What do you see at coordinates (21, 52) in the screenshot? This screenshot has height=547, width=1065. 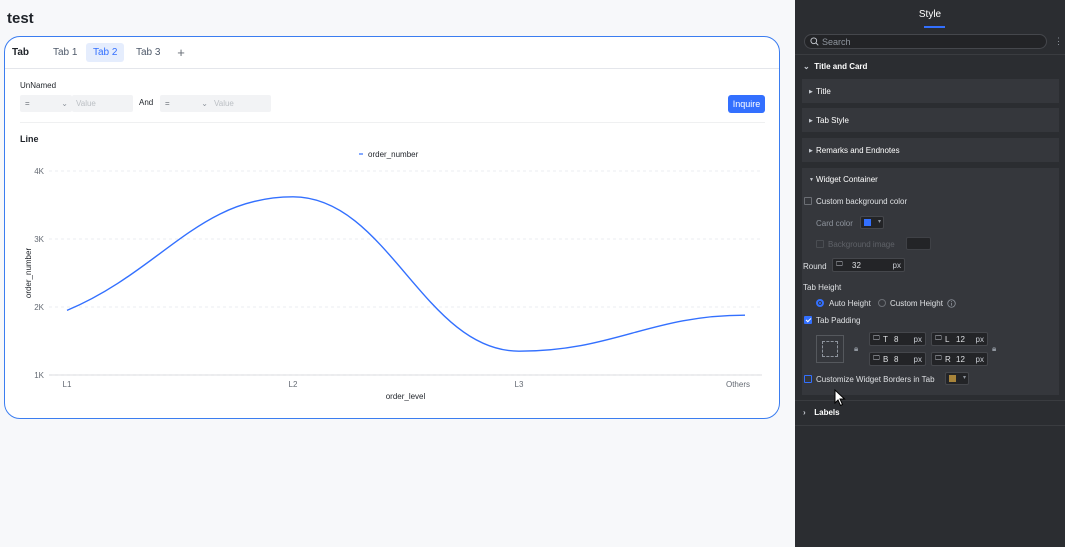 I see `tab-widget-title: Tab` at bounding box center [21, 52].